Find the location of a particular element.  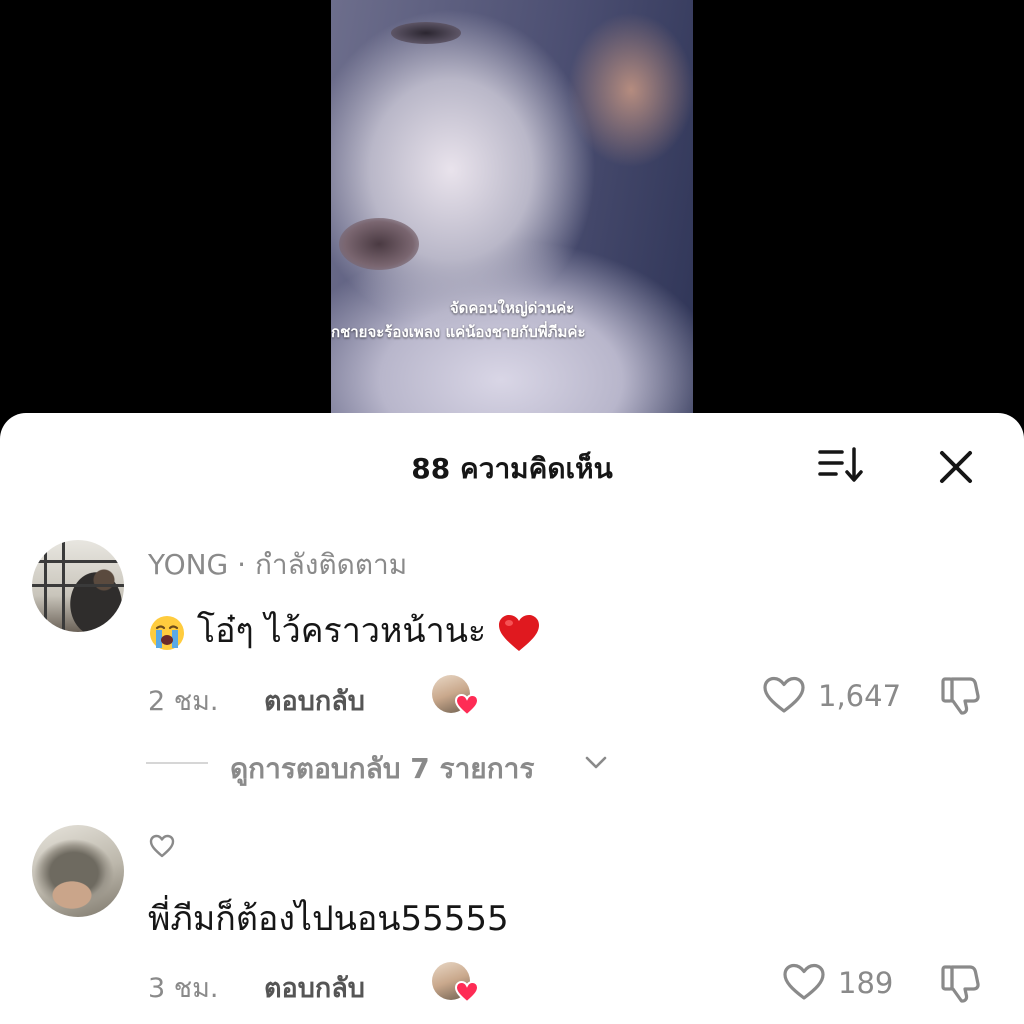

like-count: 189 is located at coordinates (866, 983).